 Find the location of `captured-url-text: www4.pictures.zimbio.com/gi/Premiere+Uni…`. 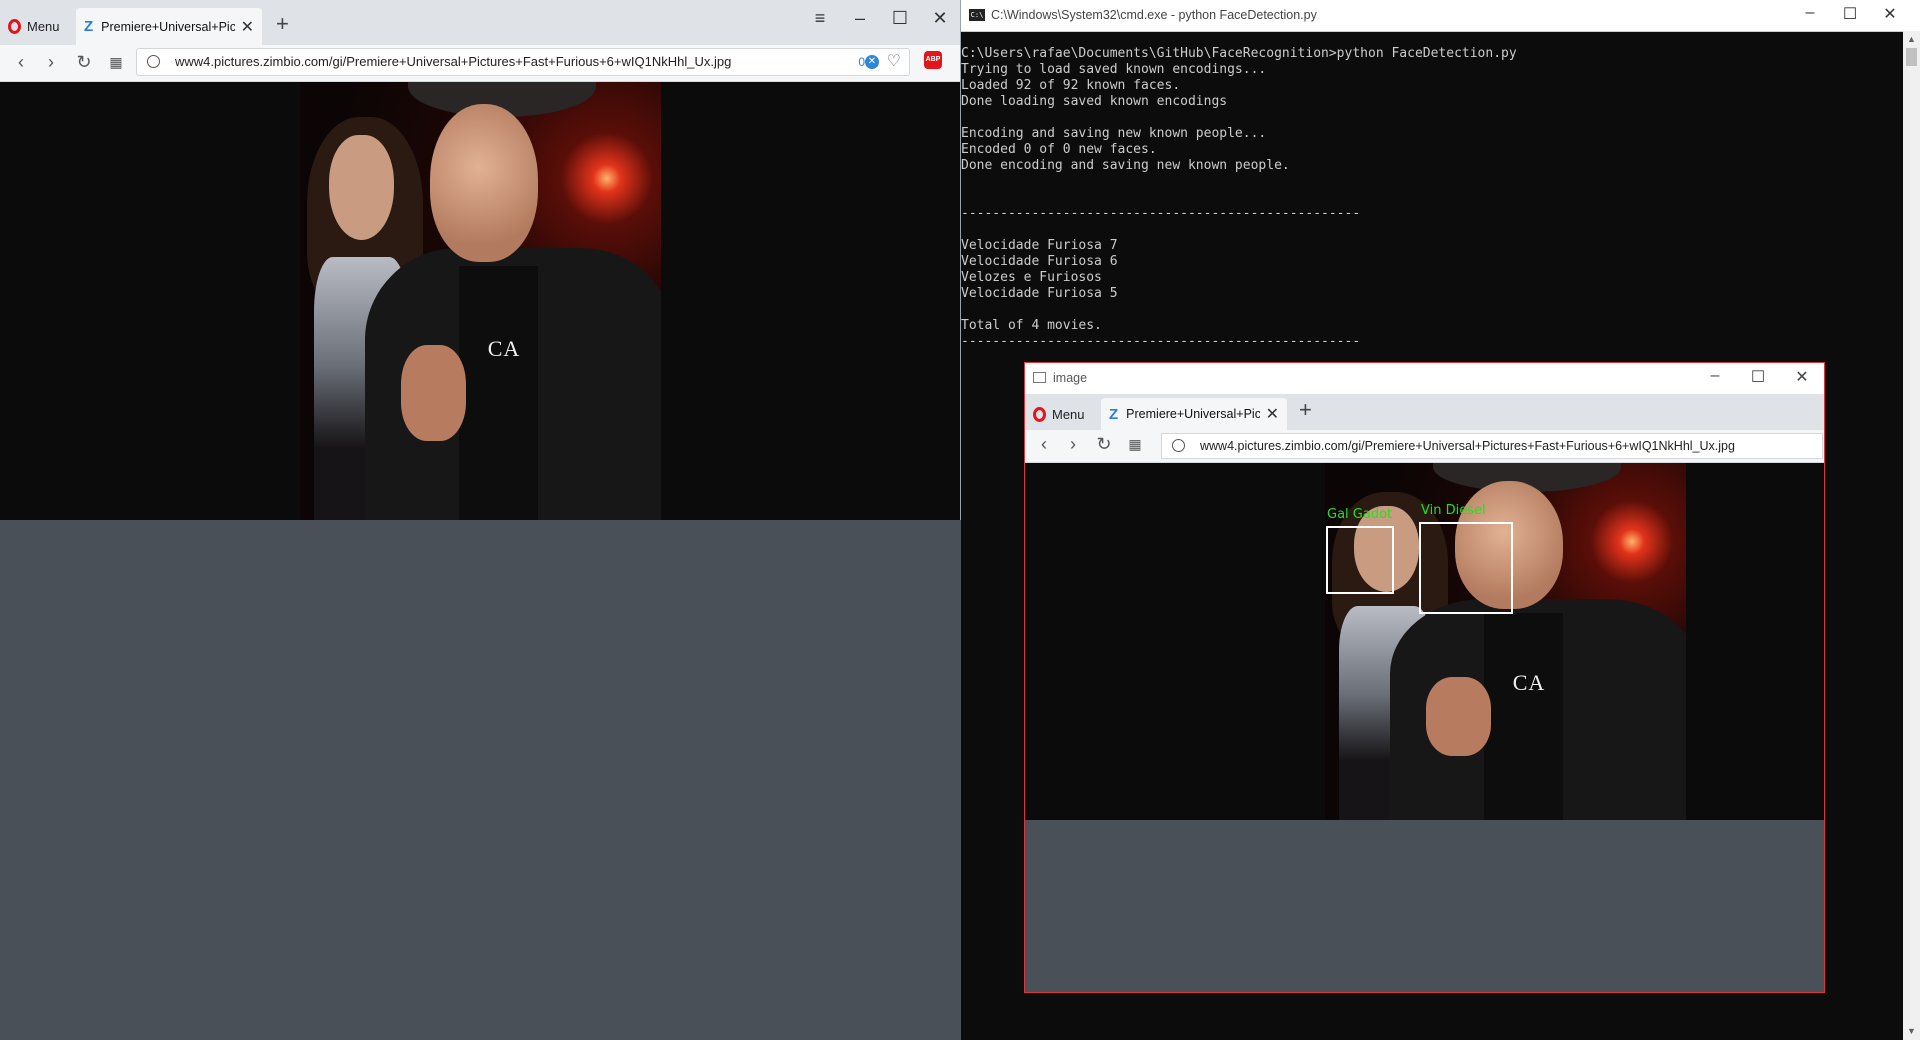

captured-url-text: www4.pictures.zimbio.com/gi/Premiere+Uni… is located at coordinates (1467, 446).